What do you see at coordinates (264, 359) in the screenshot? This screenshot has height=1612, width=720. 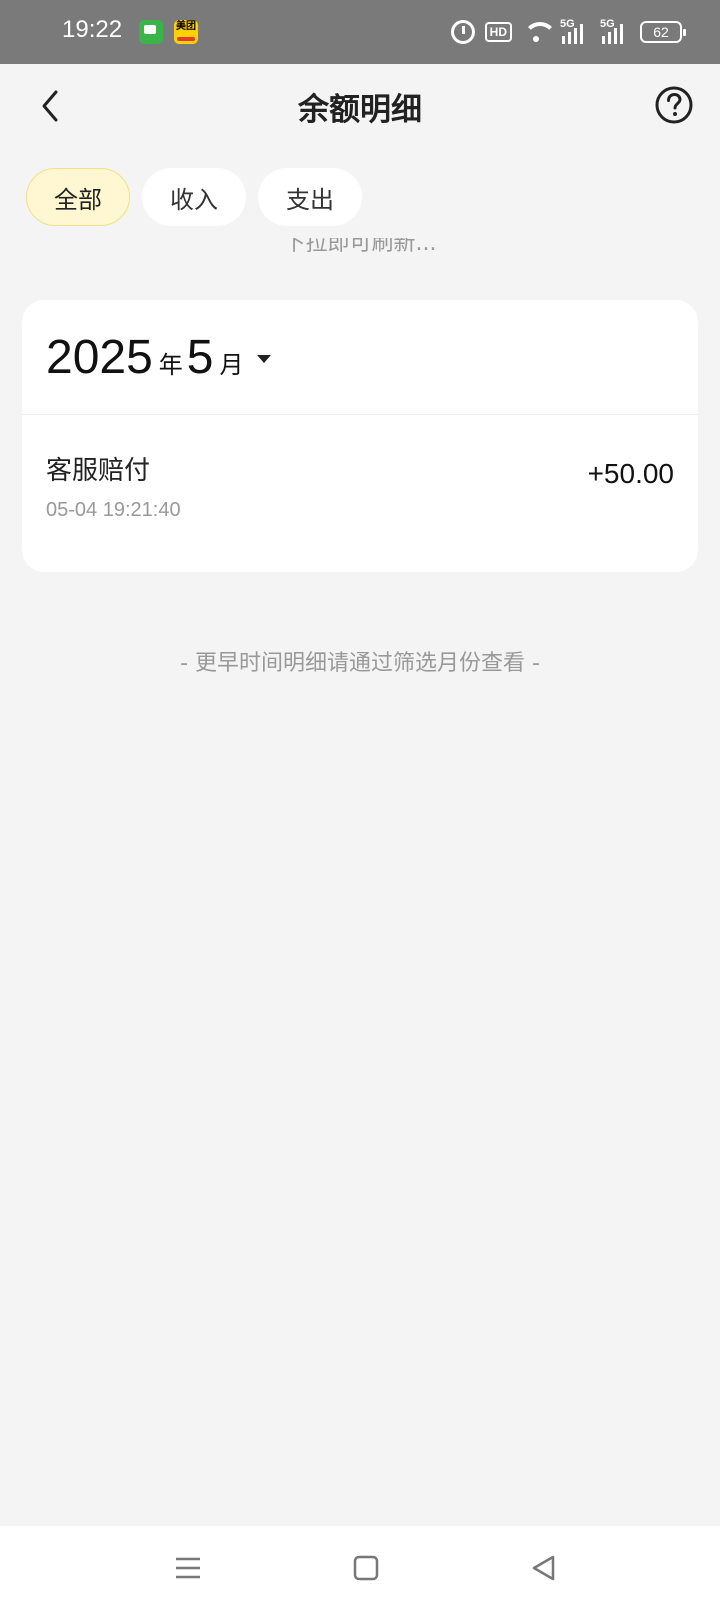 I see `caret-down-icon` at bounding box center [264, 359].